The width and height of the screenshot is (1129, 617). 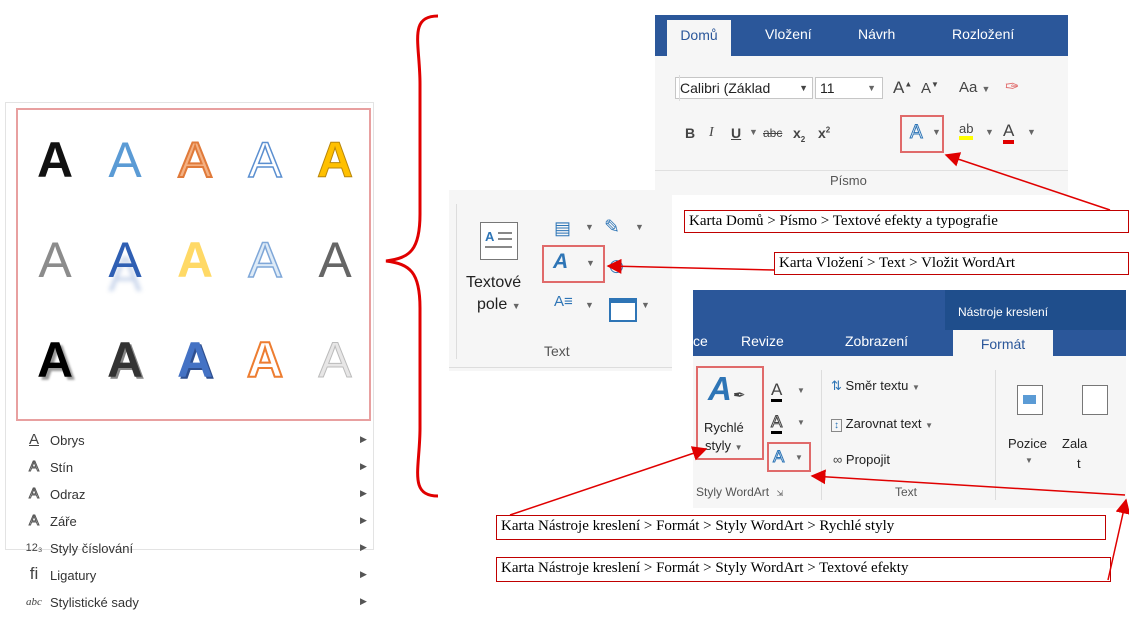 I want to click on stylistic-sets-icon: abc, so click(x=34, y=602).